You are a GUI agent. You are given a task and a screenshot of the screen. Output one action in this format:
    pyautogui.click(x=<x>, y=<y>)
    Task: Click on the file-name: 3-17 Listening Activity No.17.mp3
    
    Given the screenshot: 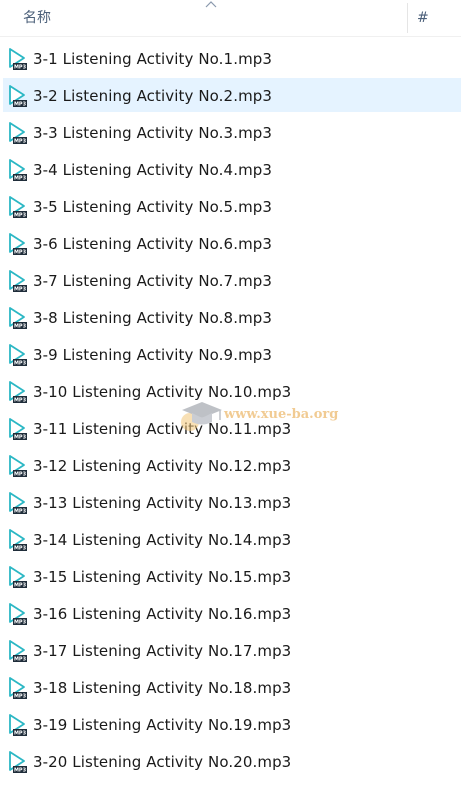 What is the action you would take?
    pyautogui.click(x=162, y=650)
    